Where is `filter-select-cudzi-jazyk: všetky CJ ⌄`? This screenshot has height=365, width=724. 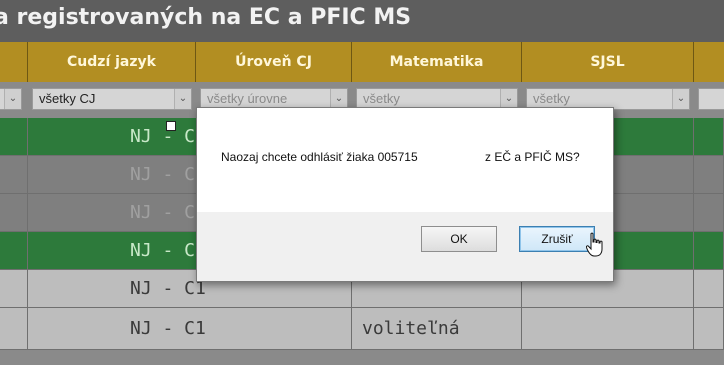
filter-select-cudzi-jazyk: všetky CJ ⌄ is located at coordinates (112, 99).